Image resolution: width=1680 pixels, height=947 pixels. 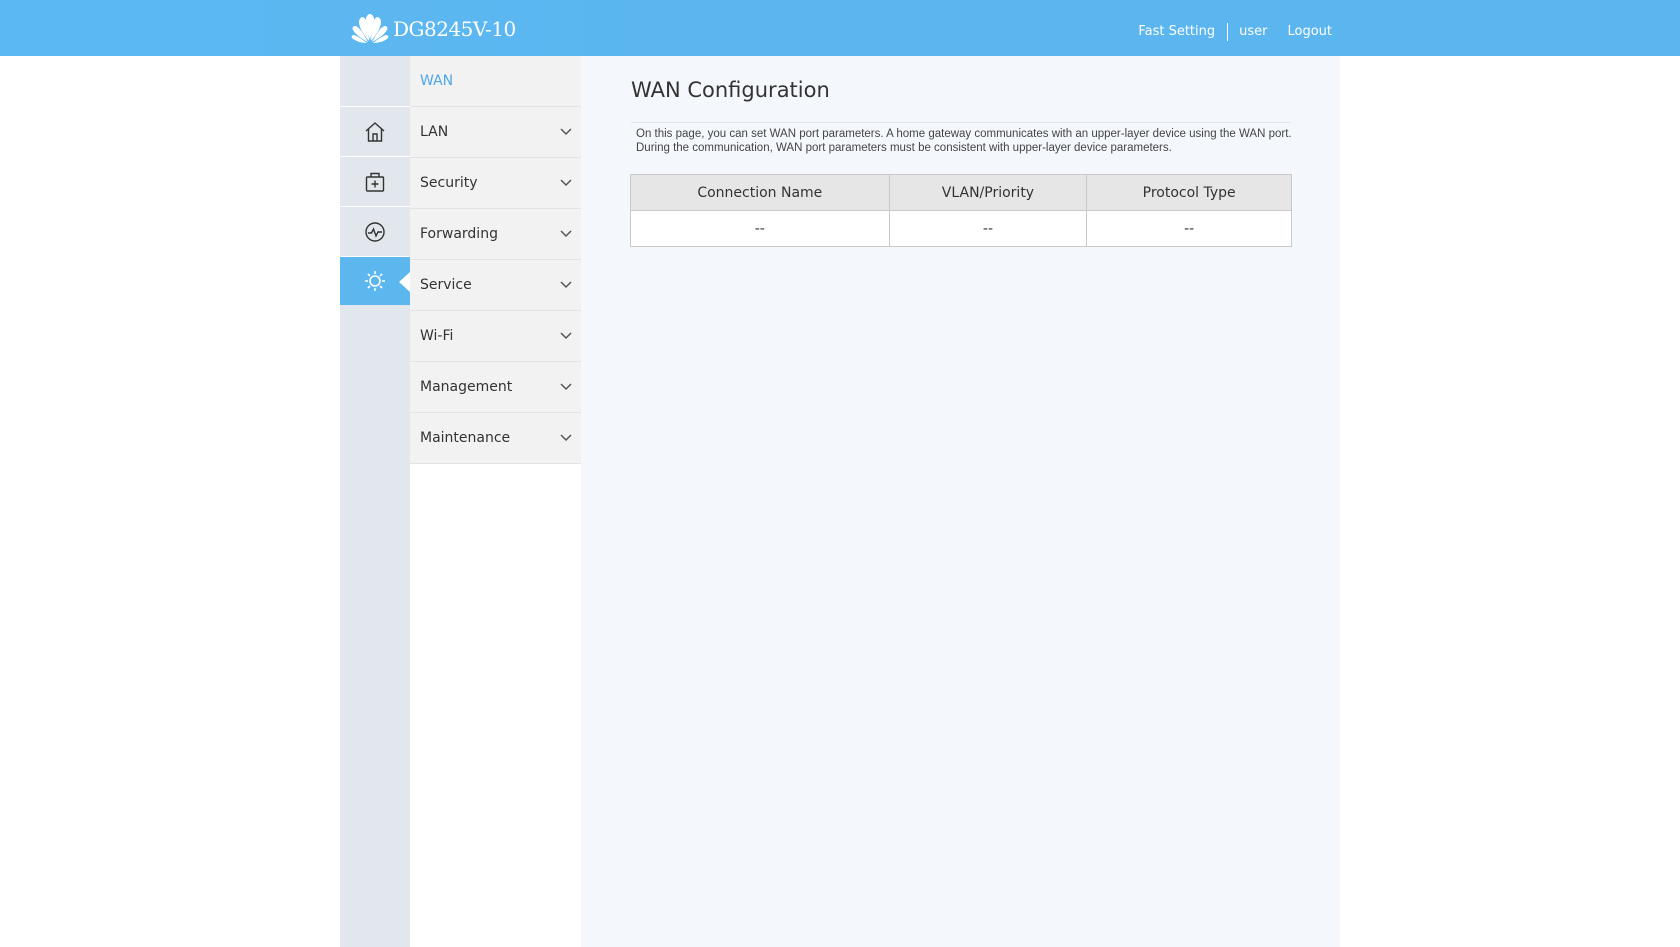 I want to click on add-box-icon, so click(x=375, y=182).